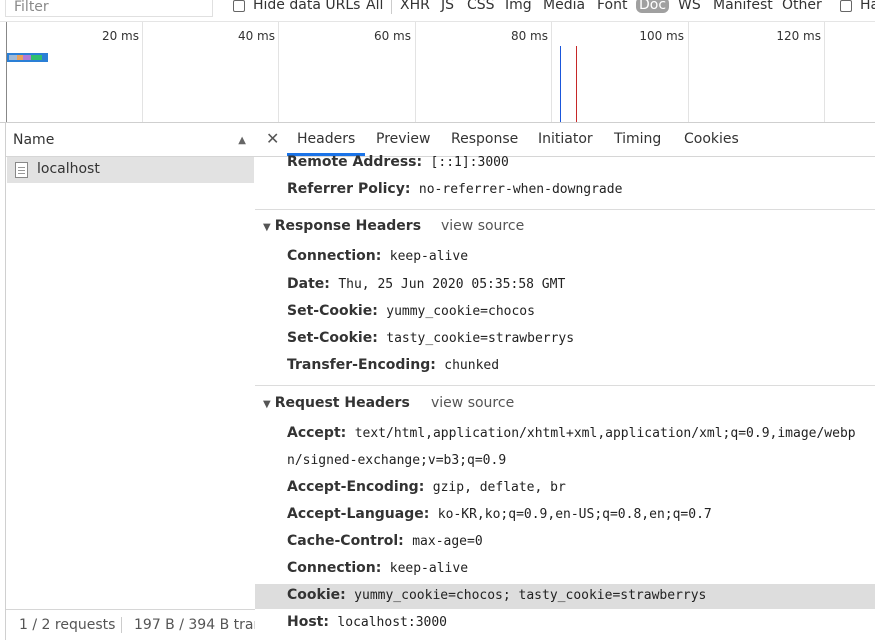  Describe the element at coordinates (6, 72) in the screenshot. I see `overview-start-line` at that location.